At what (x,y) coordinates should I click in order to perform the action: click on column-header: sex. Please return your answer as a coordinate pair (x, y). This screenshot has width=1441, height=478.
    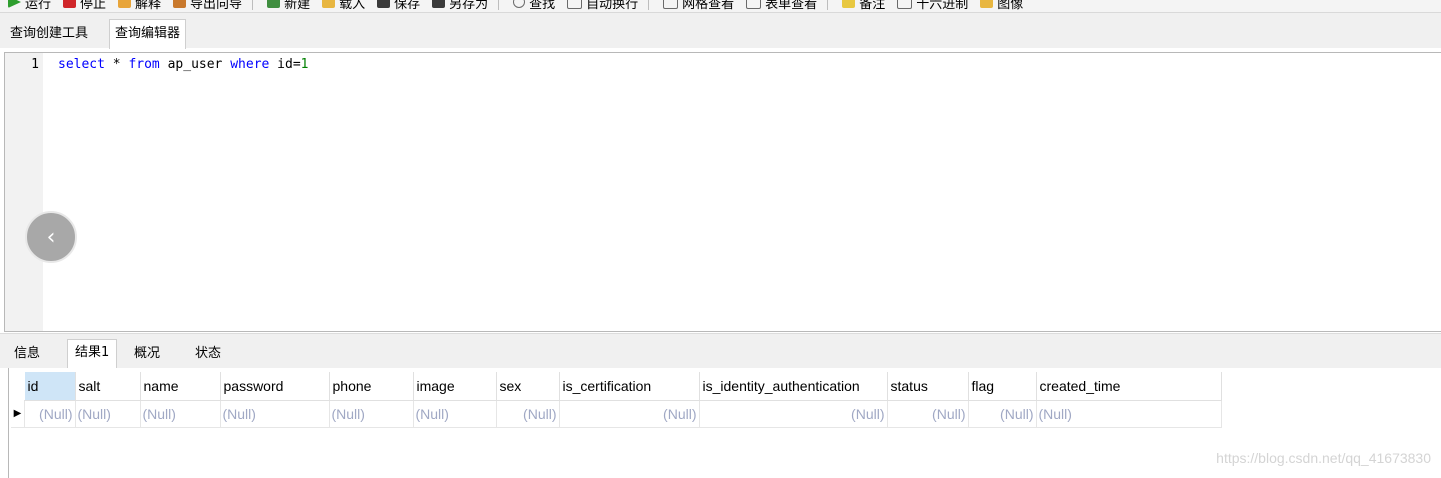
    Looking at the image, I should click on (528, 386).